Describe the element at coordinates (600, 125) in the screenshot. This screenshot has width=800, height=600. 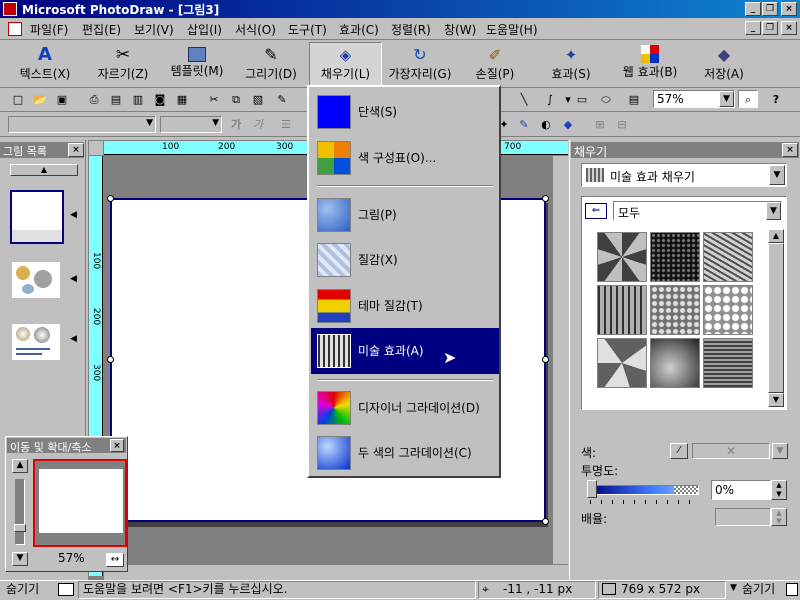
I see `group-icon: ⊞` at that location.